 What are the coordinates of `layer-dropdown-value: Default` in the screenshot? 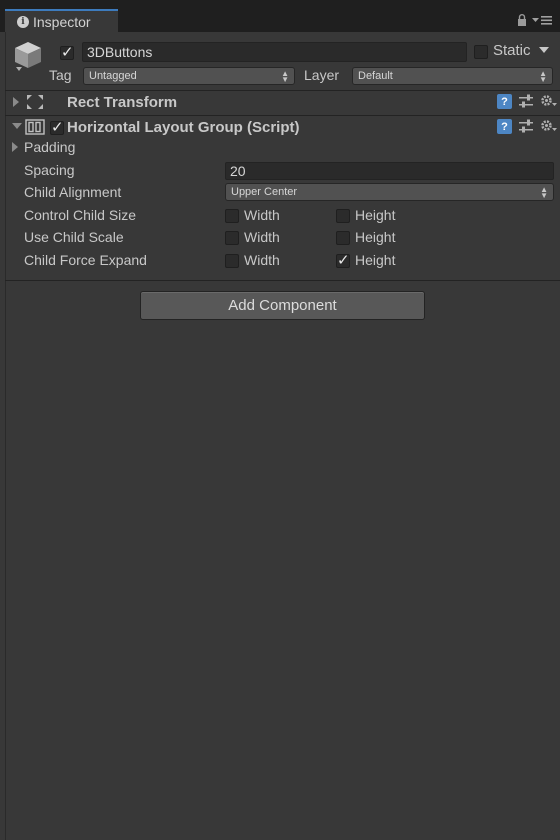 It's located at (375, 76).